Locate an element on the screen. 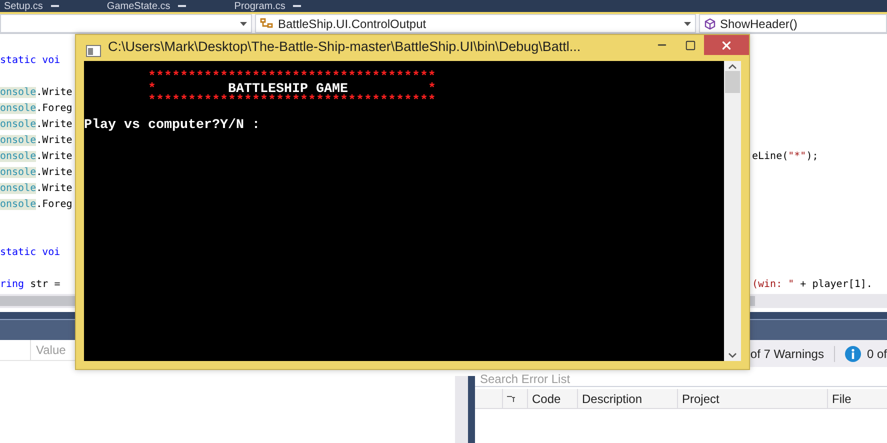 The height and width of the screenshot is (443, 887). console-app-icon is located at coordinates (93, 51).